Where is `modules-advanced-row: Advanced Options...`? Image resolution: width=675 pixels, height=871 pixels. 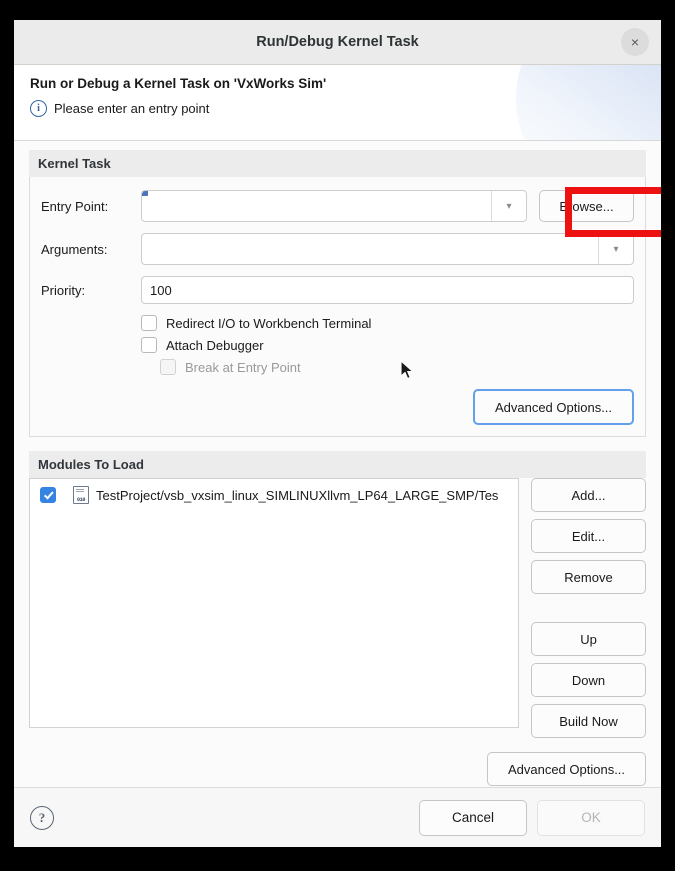 modules-advanced-row: Advanced Options... is located at coordinates (337, 769).